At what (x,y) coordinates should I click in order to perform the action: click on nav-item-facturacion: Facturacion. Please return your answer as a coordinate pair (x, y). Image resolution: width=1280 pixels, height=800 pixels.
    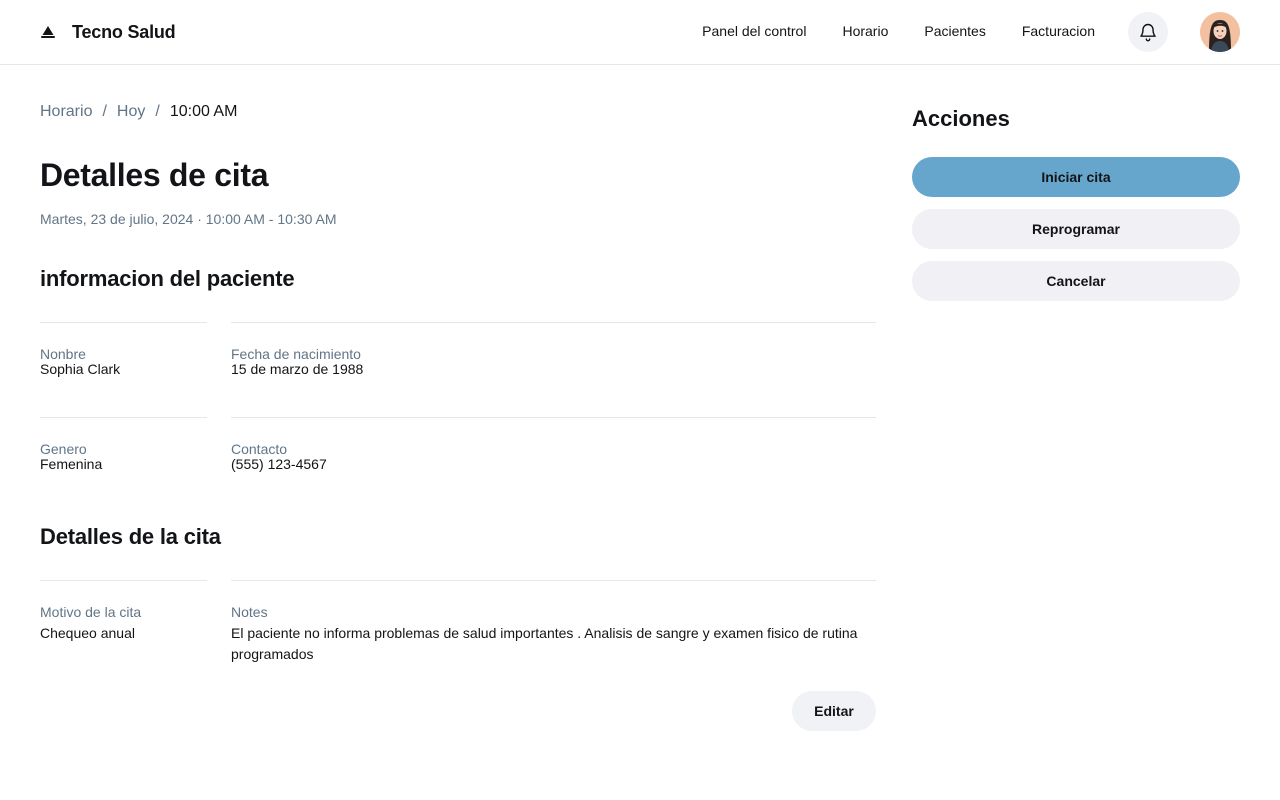
    Looking at the image, I should click on (1058, 31).